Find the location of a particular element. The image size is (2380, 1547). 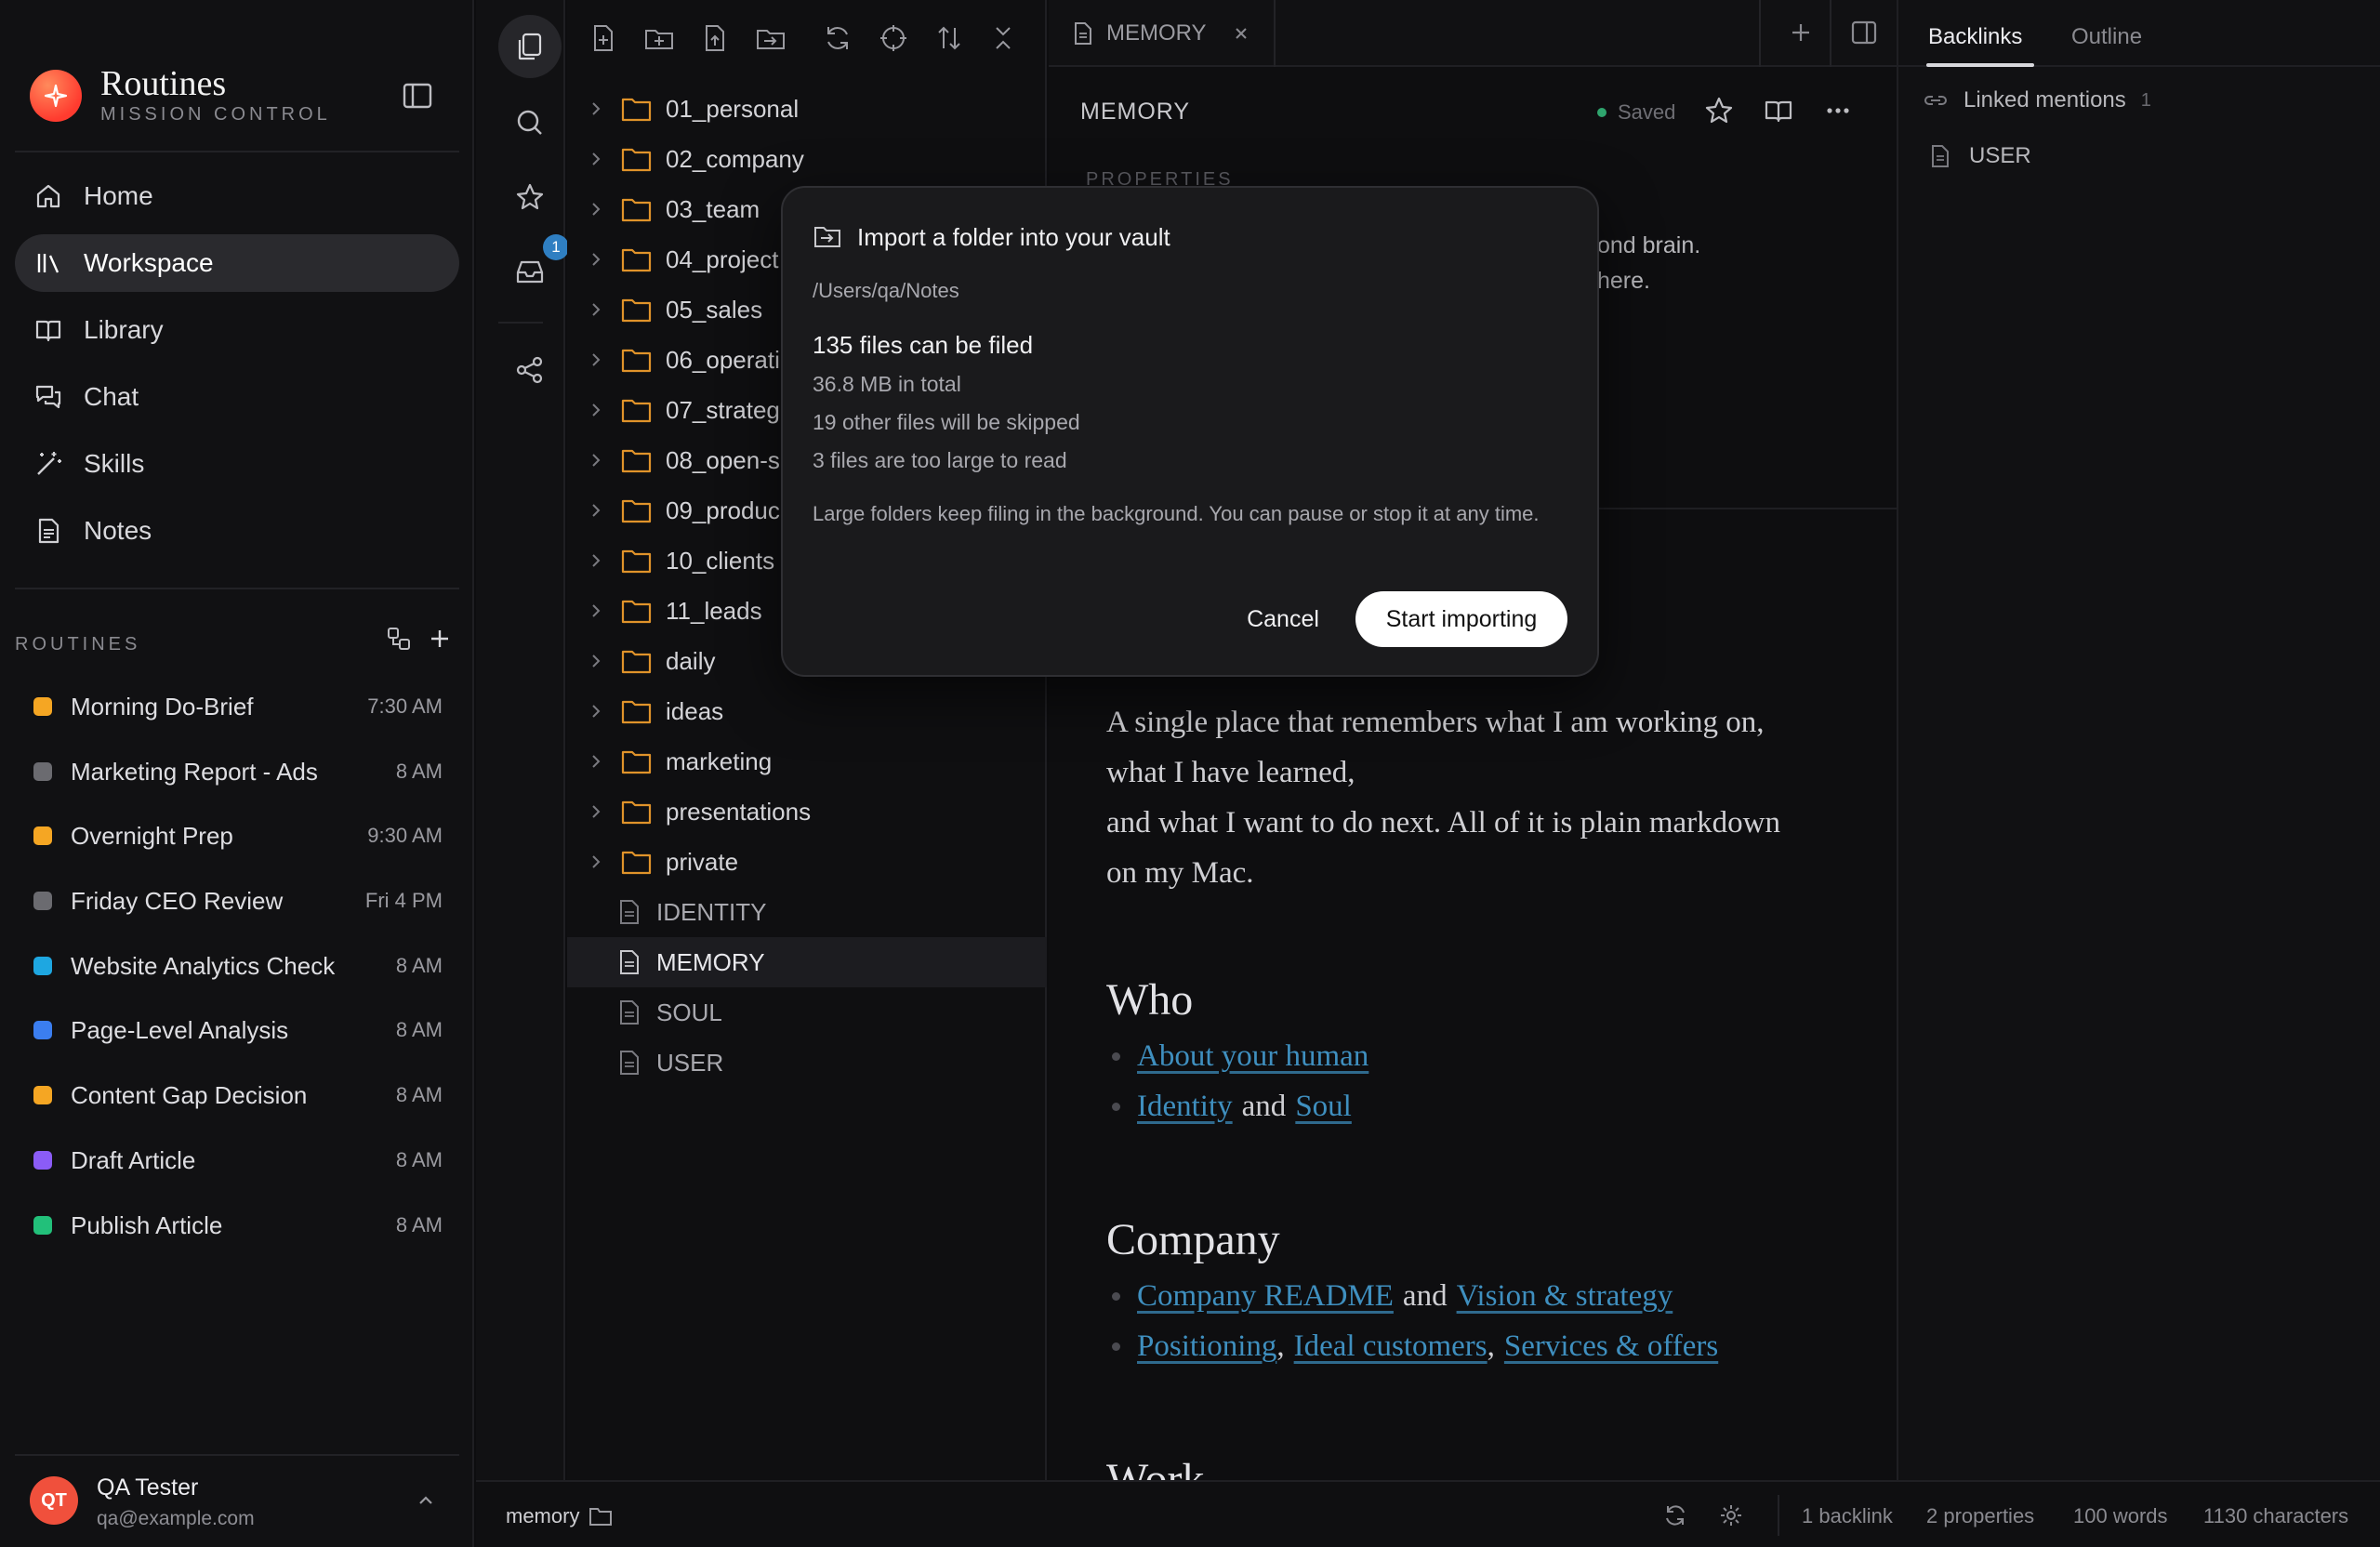

linked-mentions-label: Linked mentions is located at coordinates (2045, 99).